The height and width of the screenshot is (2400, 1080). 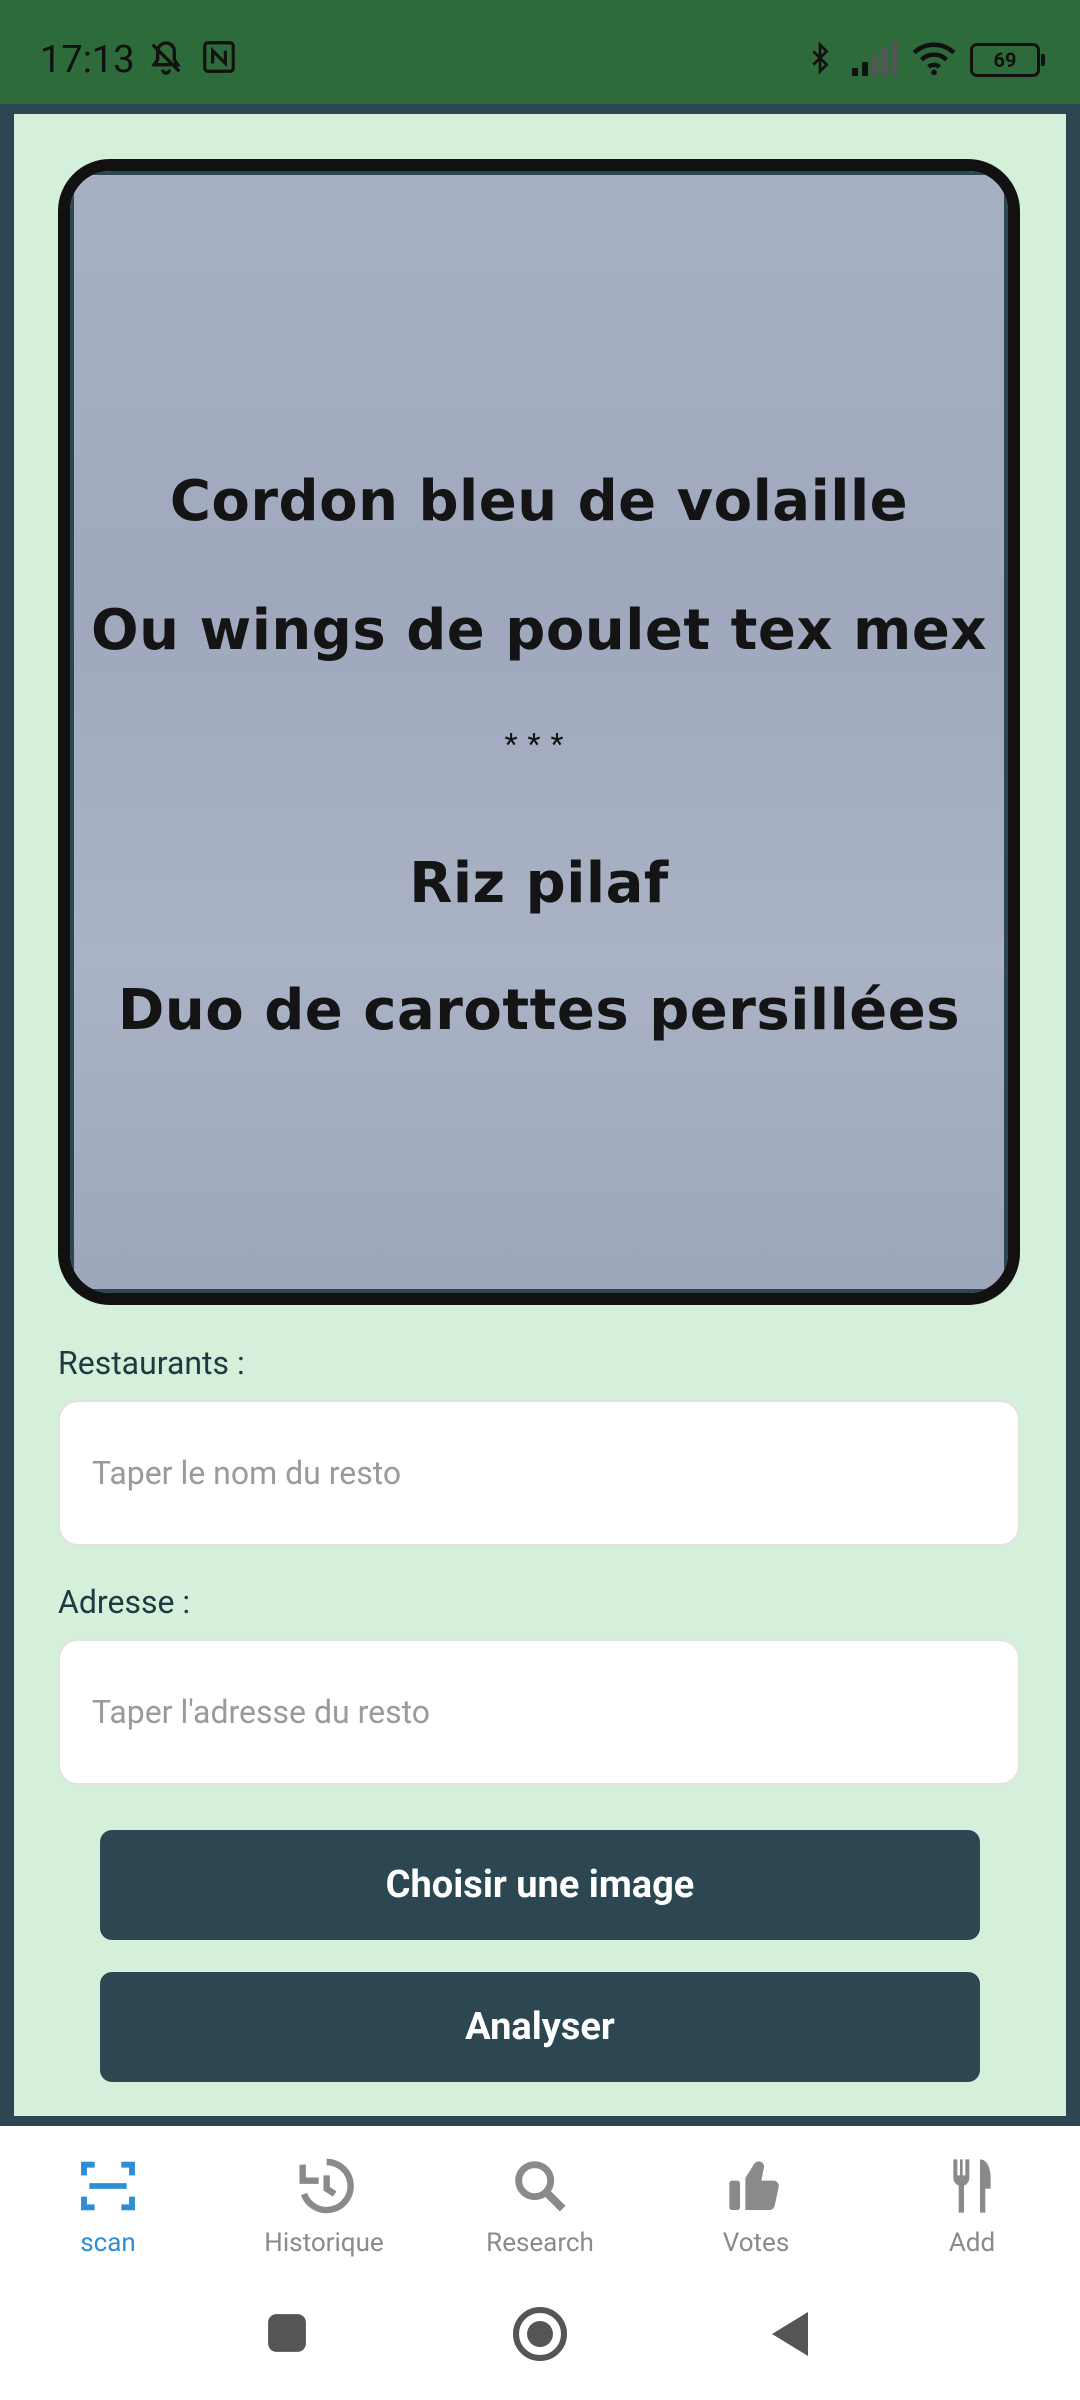 I want to click on signal-icon, so click(x=874, y=60).